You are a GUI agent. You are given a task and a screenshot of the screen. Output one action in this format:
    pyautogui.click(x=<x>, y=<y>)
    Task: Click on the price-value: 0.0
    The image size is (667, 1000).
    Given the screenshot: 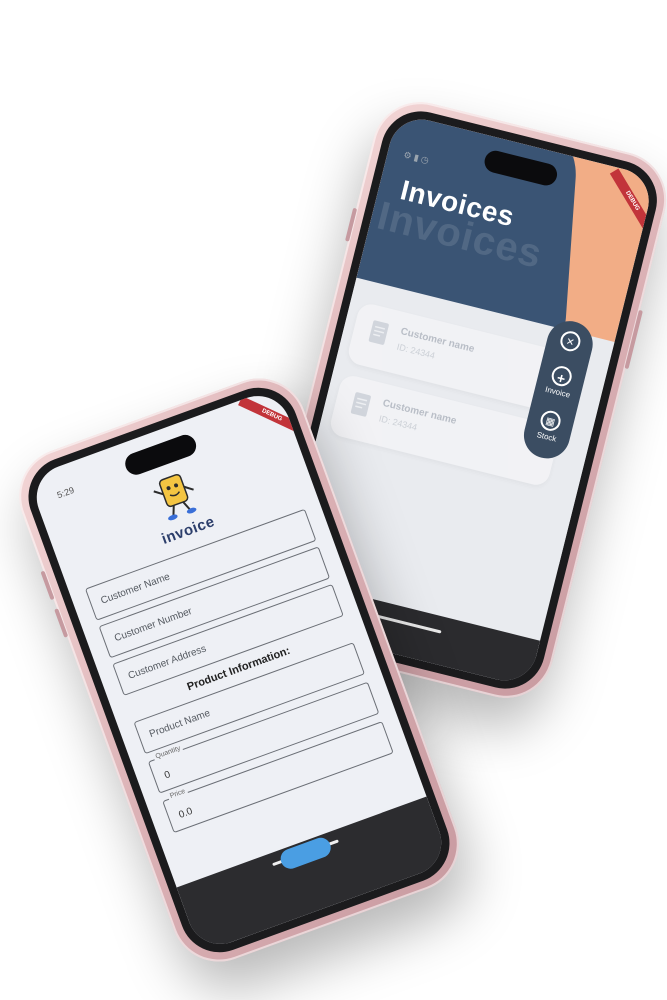 What is the action you would take?
    pyautogui.click(x=186, y=813)
    